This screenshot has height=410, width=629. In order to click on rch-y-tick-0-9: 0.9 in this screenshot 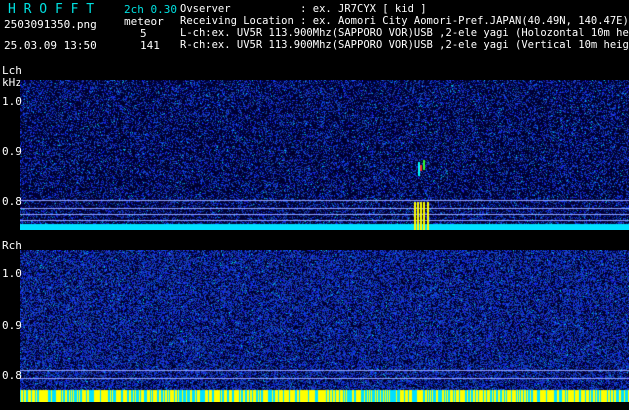, I will do `click(12, 325)`.